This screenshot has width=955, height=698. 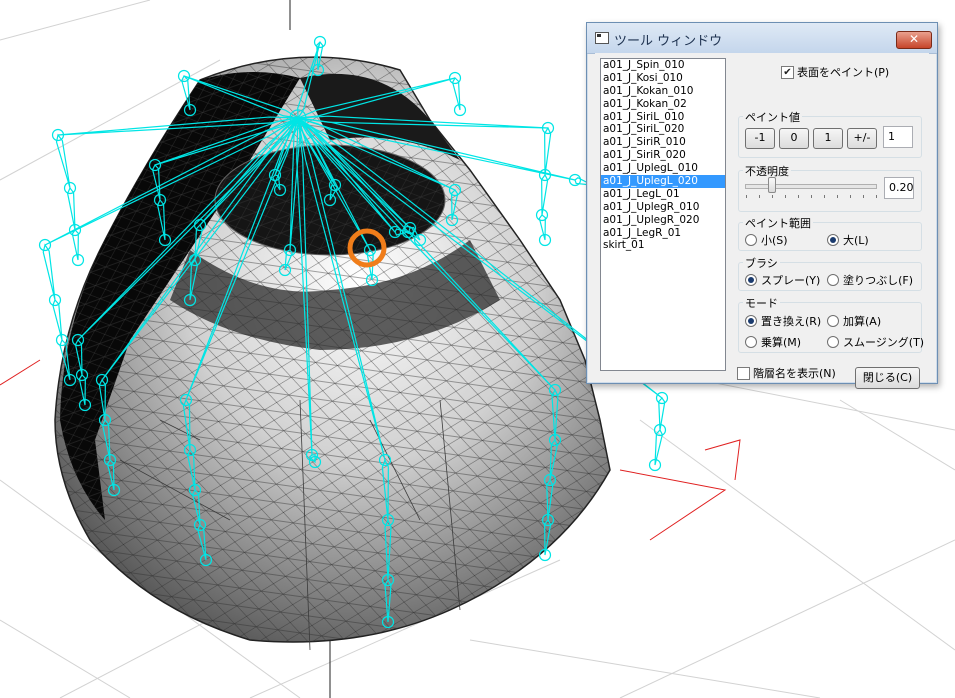 I want to click on paint-value-group: ペイント値 -1 0 1 +/- 1, so click(x=830, y=133).